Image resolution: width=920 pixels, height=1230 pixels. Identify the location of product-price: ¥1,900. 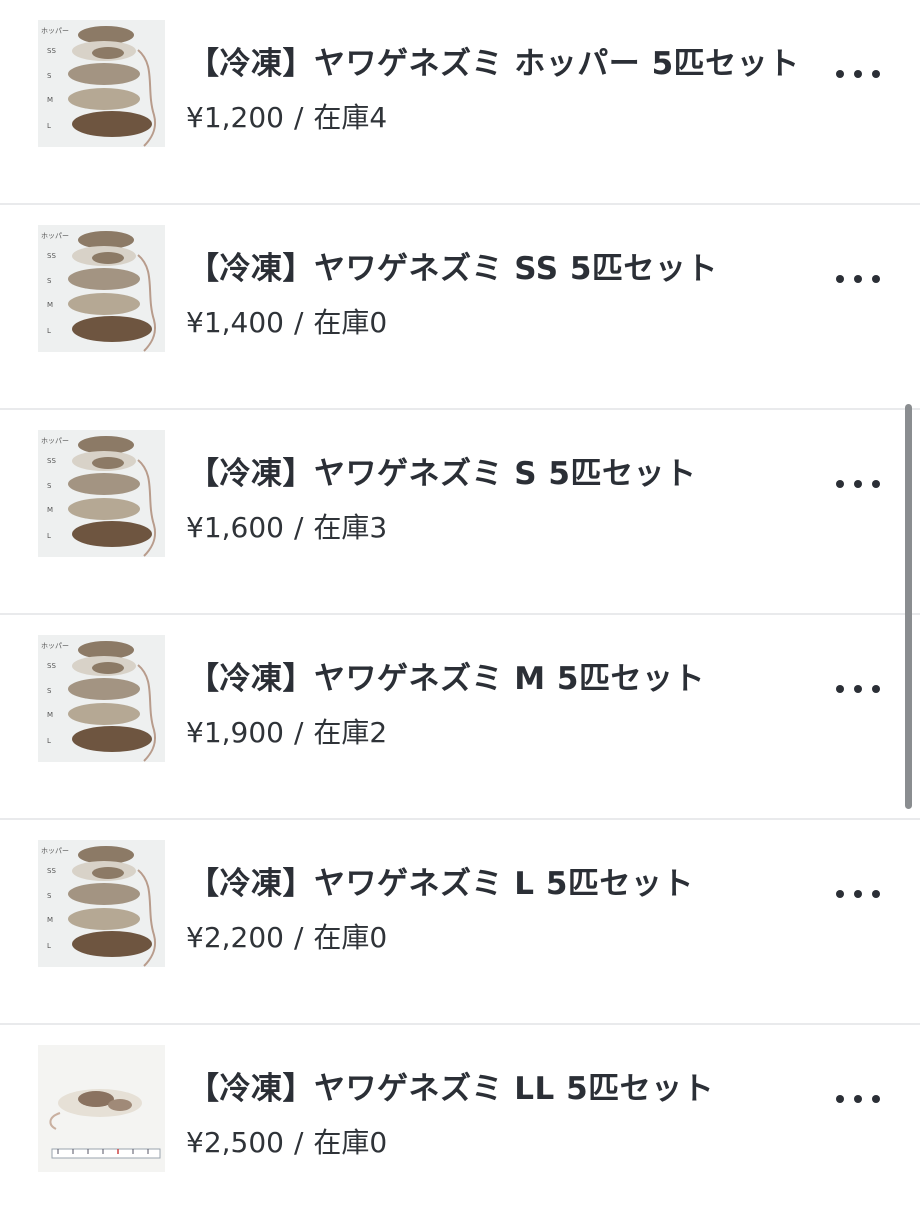
(235, 732).